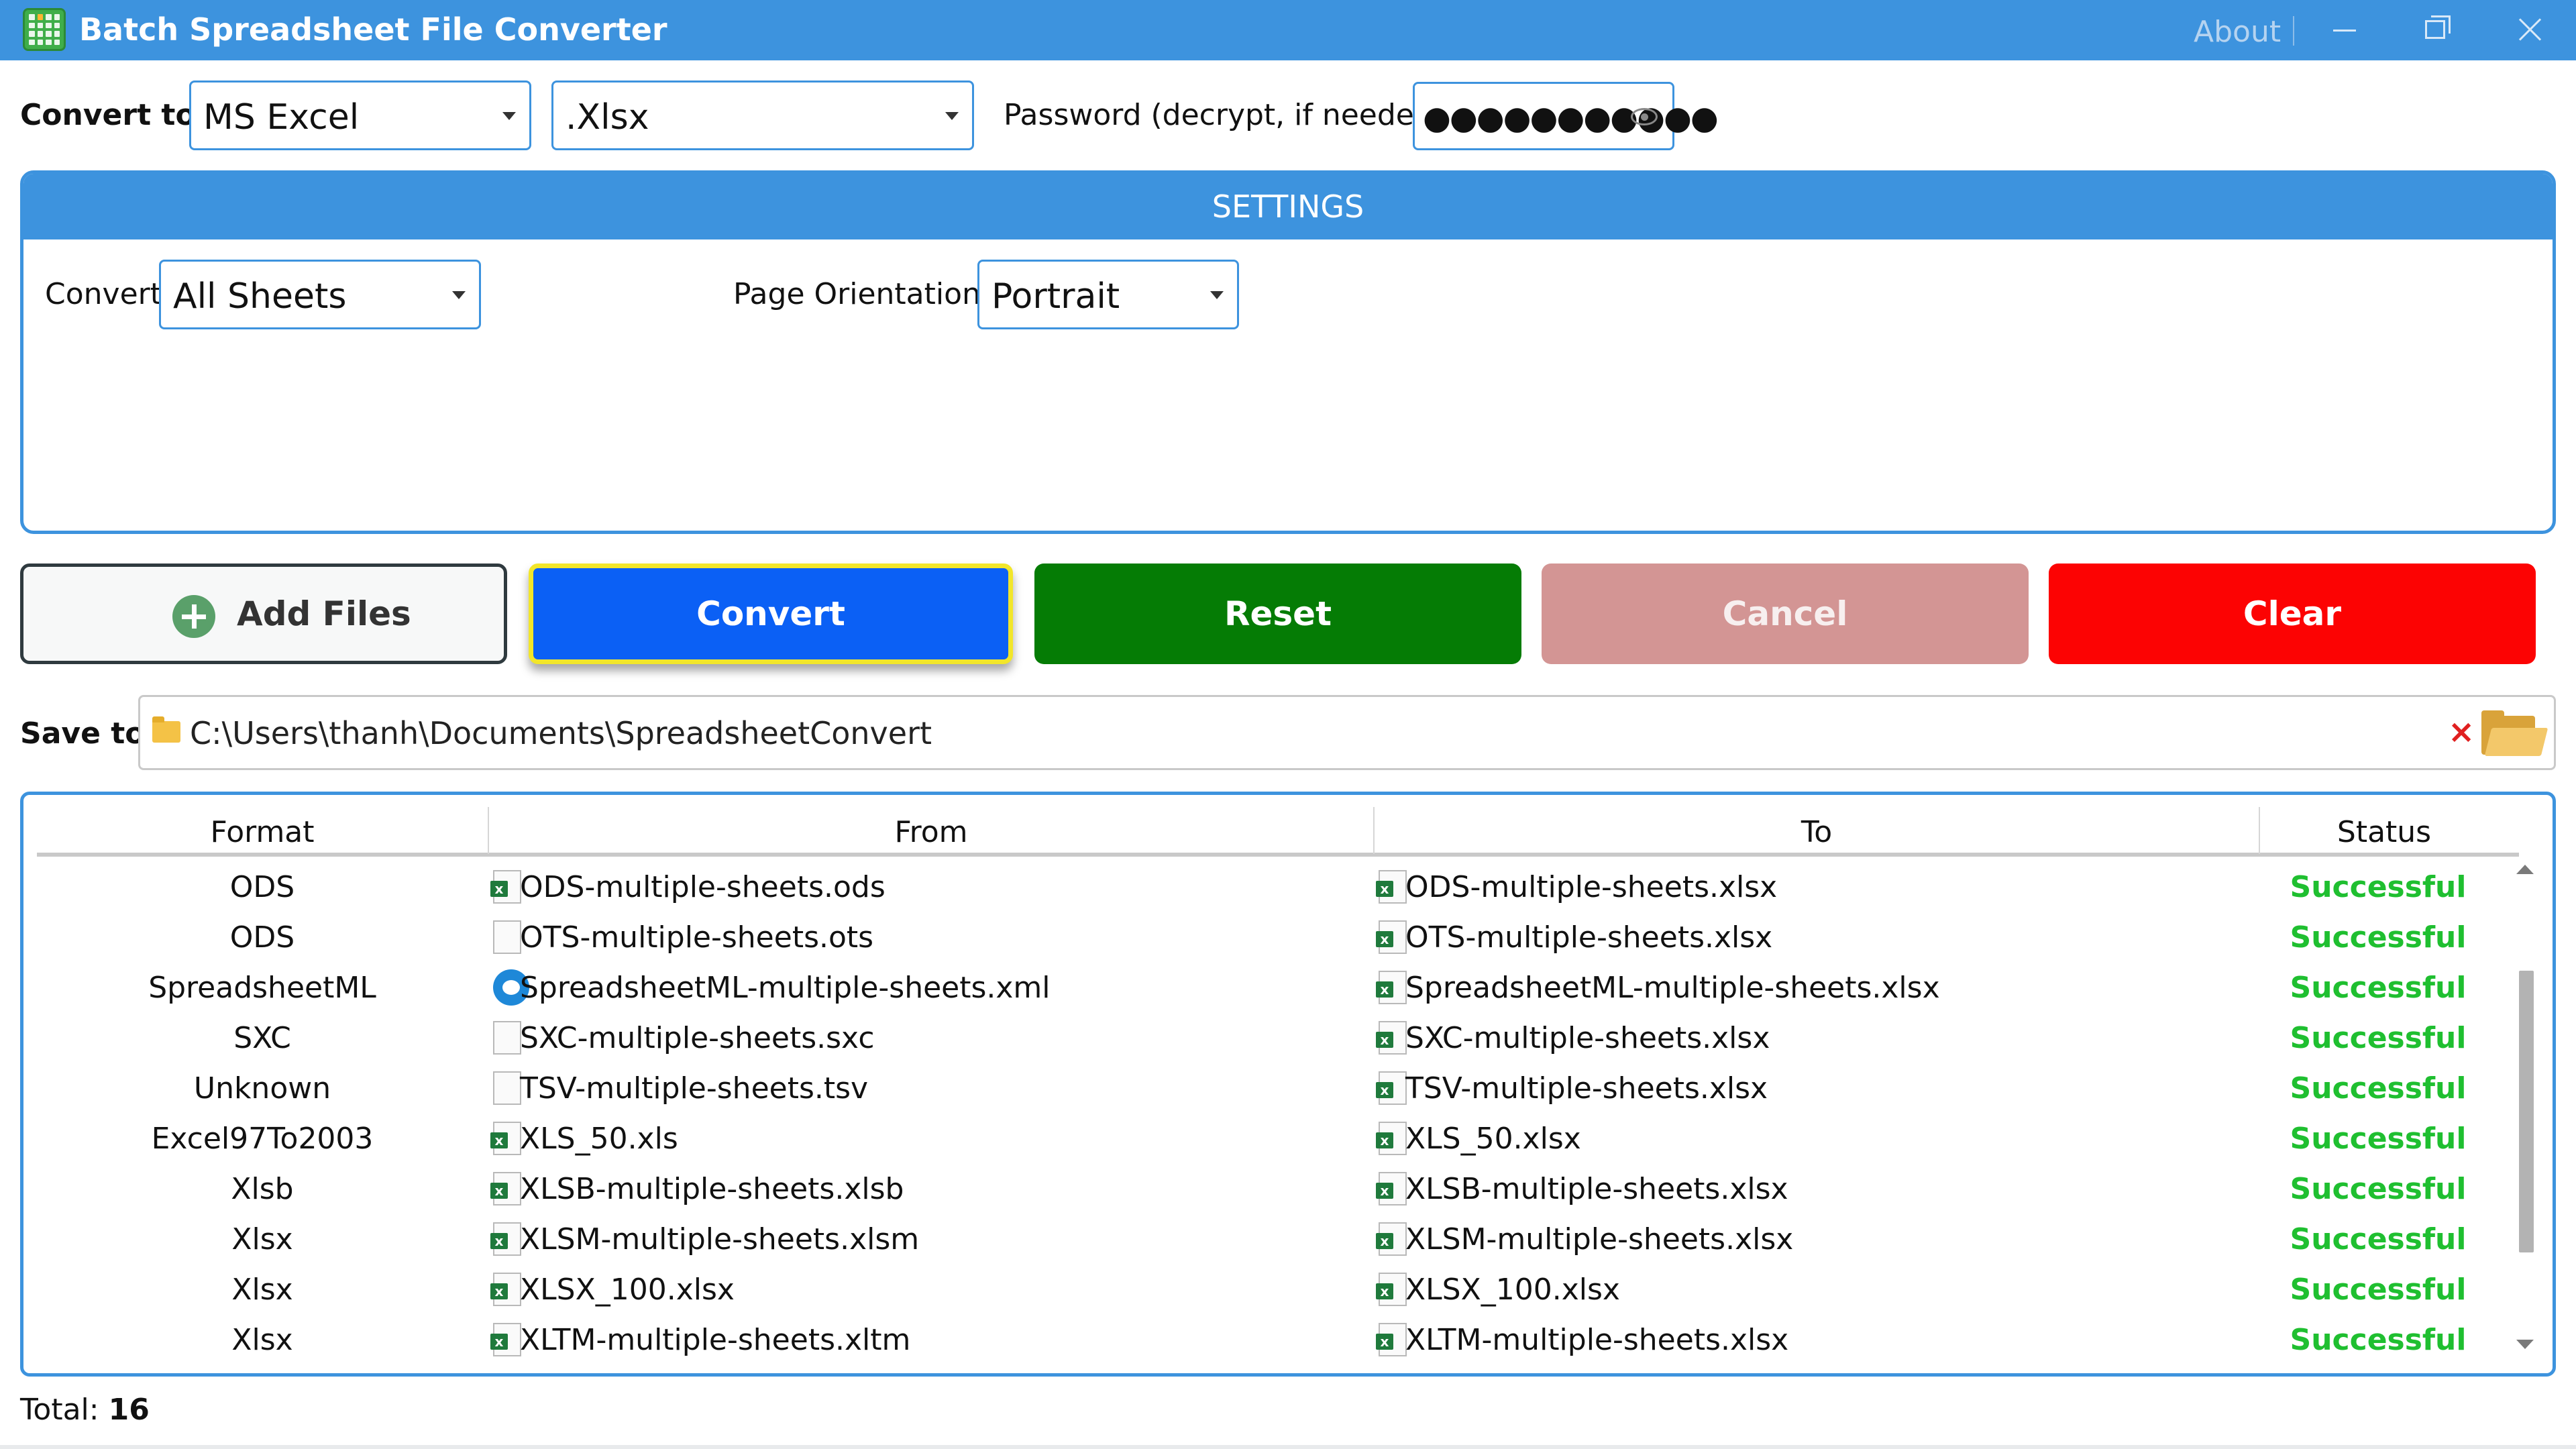  Describe the element at coordinates (2526, 1111) in the screenshot. I see `scrollbar-thumb` at that location.